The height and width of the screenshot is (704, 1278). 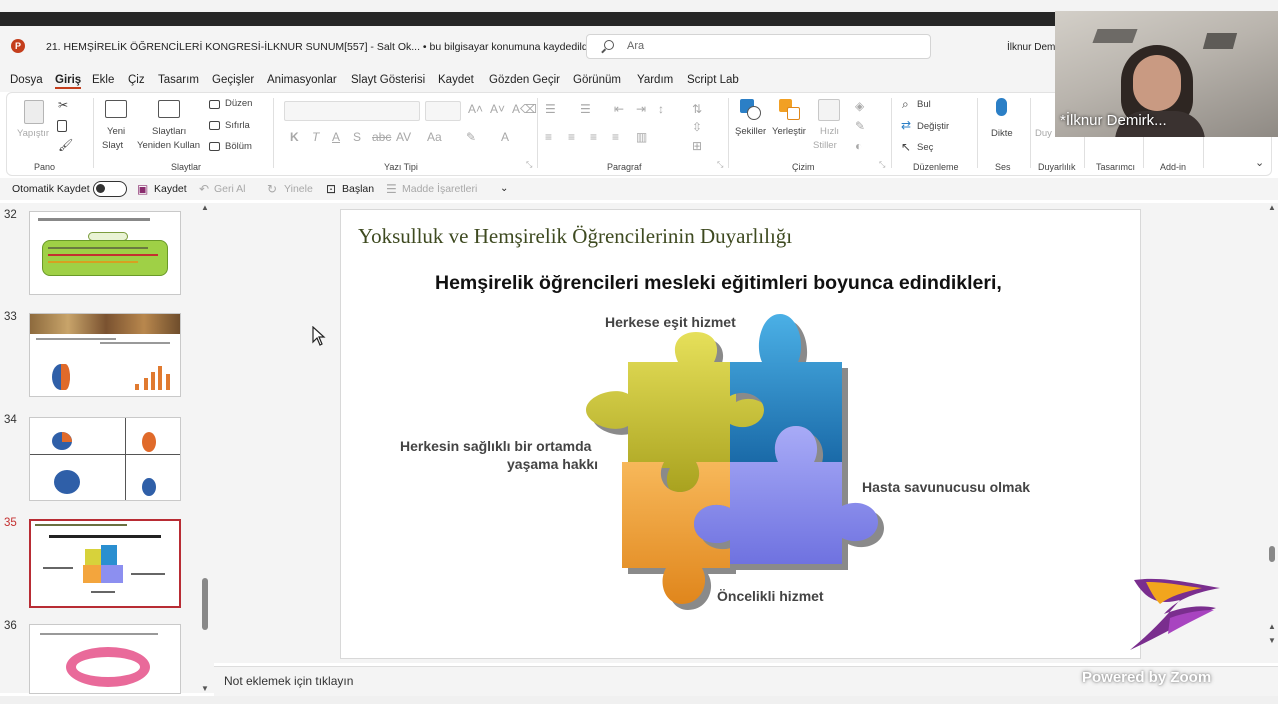 I want to click on bullets-icon: ☰, so click(x=550, y=109).